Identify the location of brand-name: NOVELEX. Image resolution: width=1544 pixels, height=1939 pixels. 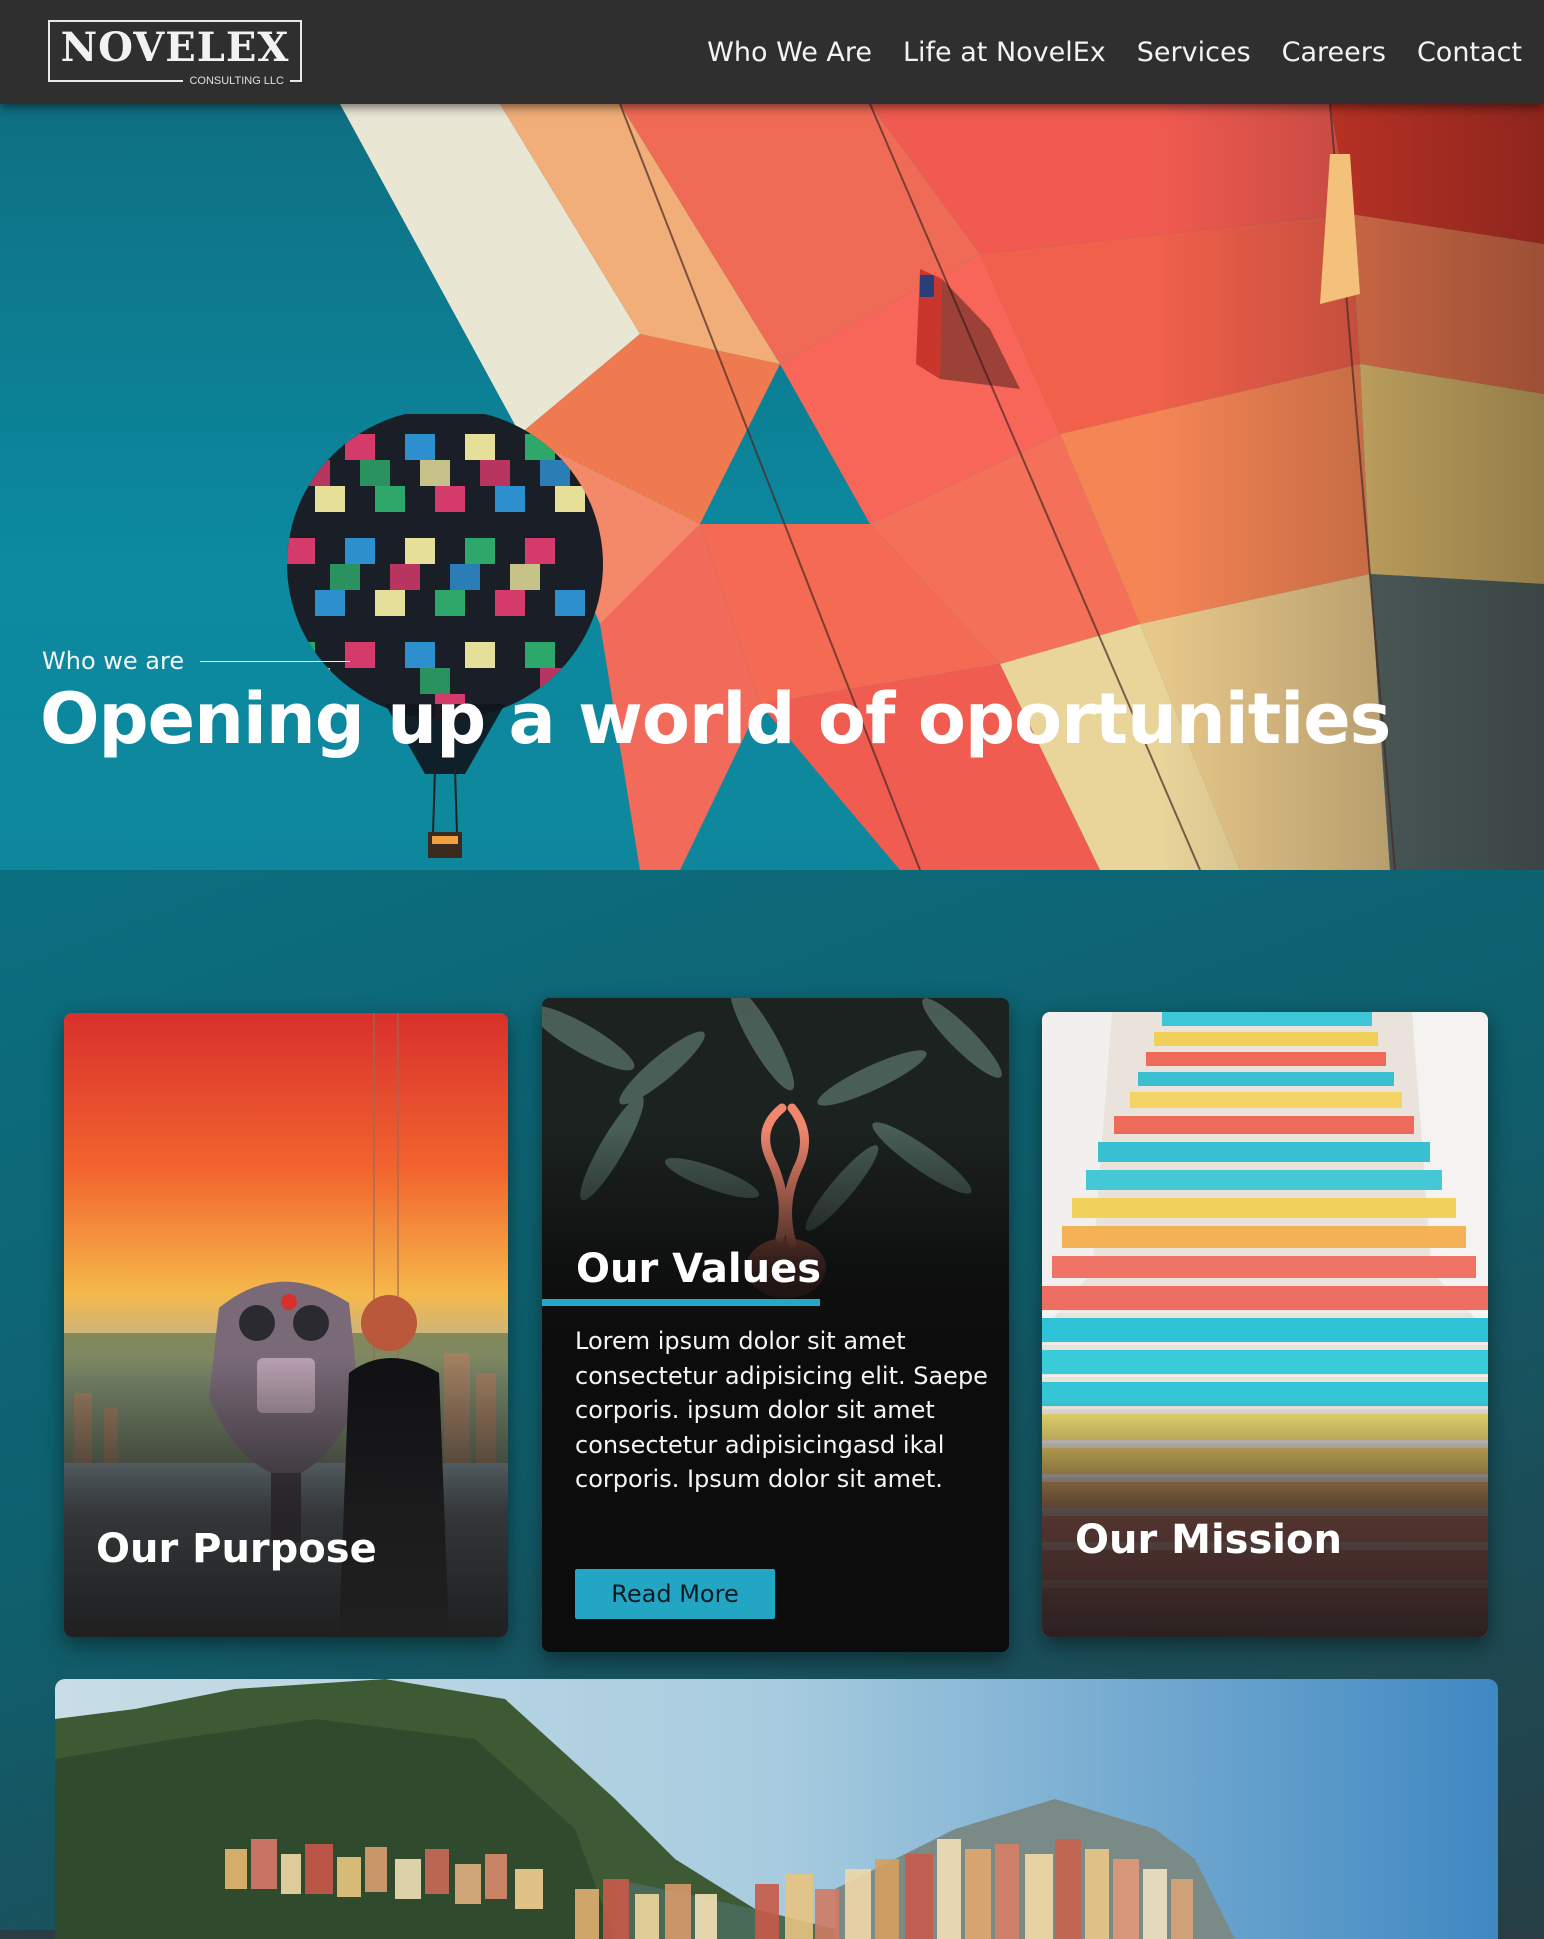
(175, 47).